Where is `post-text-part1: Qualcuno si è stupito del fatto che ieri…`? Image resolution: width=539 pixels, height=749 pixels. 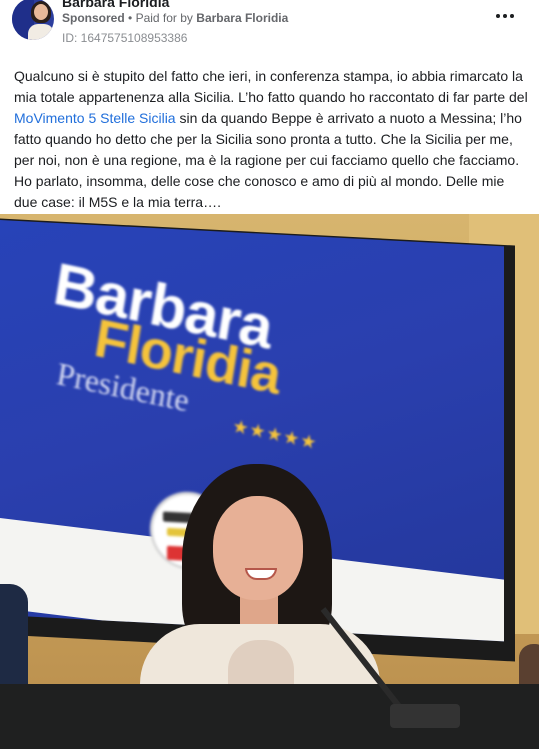
post-text-part1: Qualcuno si è stupito del fatto che ieri… is located at coordinates (271, 86).